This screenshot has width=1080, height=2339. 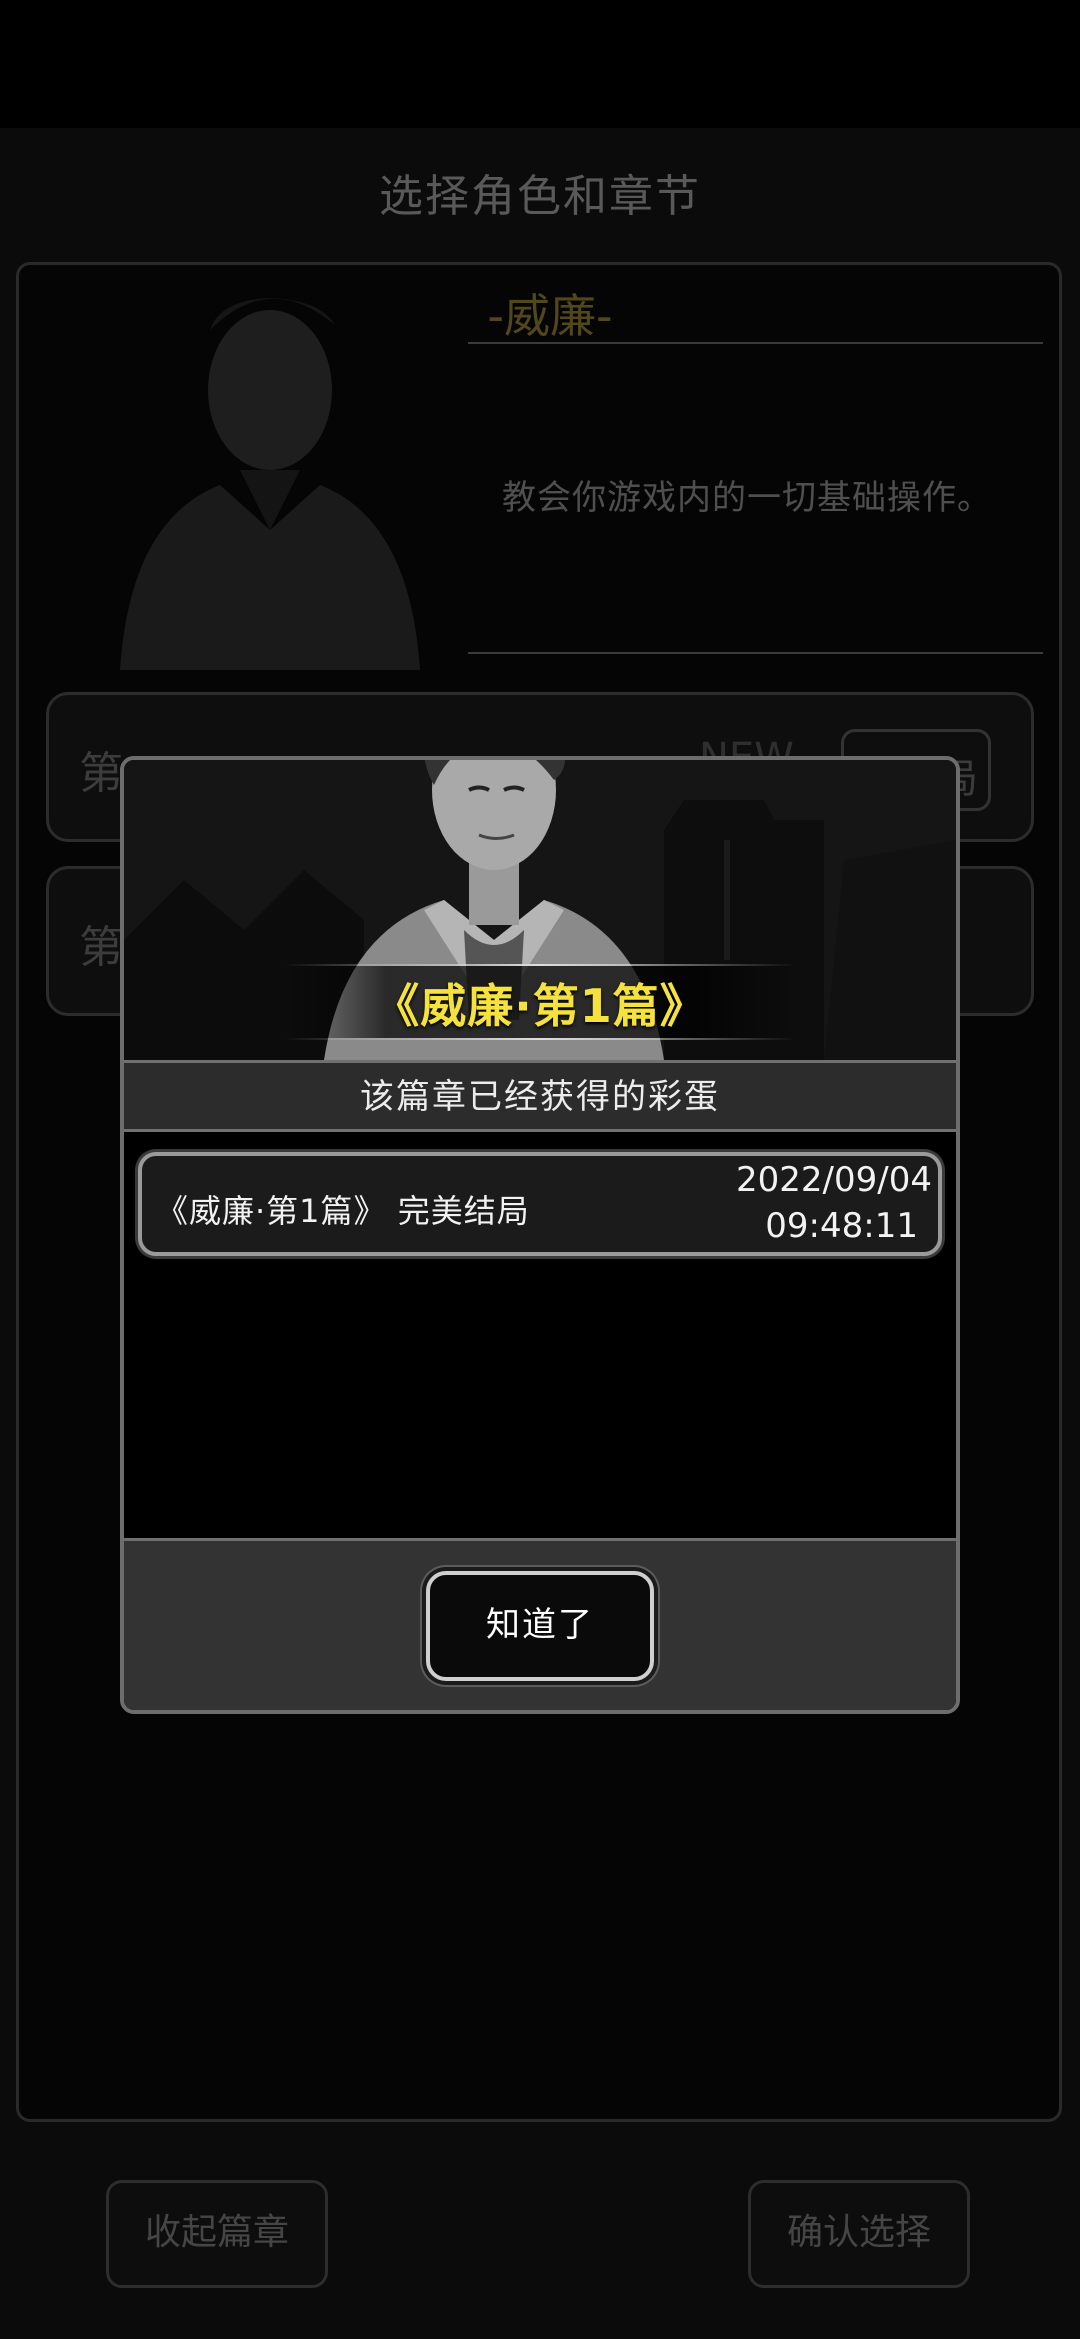 What do you see at coordinates (217, 2234) in the screenshot?
I see `collapse-chapters-button: 收起篇章` at bounding box center [217, 2234].